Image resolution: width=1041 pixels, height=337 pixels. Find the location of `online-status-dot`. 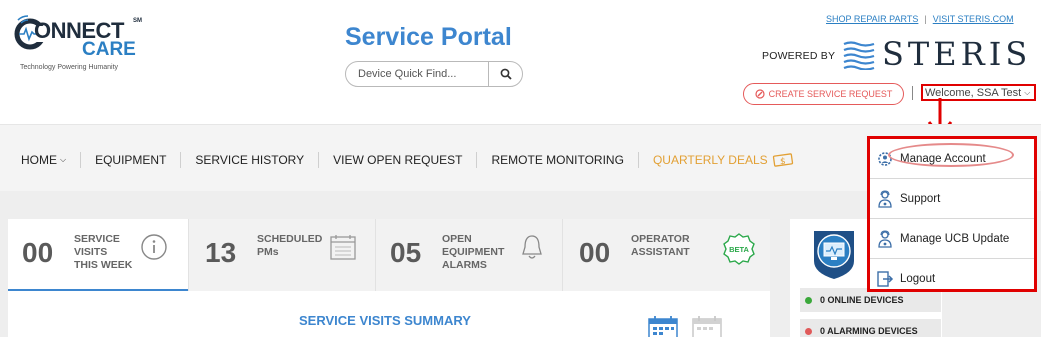

online-status-dot is located at coordinates (808, 300).